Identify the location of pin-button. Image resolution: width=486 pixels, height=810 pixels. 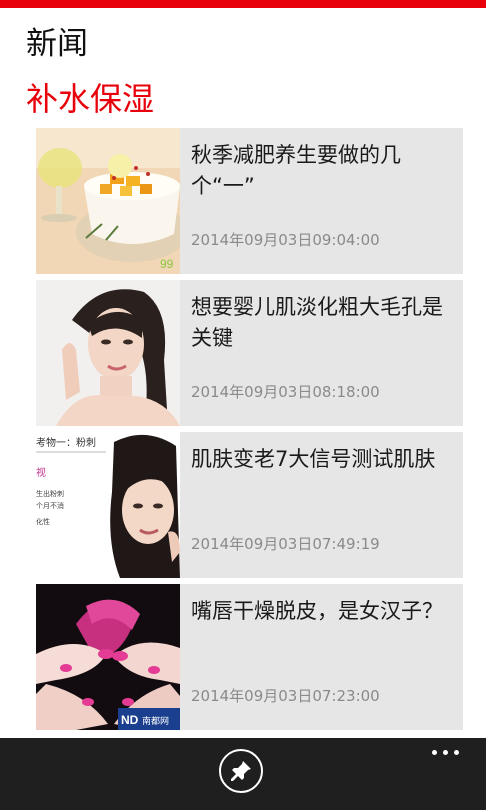
(241, 771).